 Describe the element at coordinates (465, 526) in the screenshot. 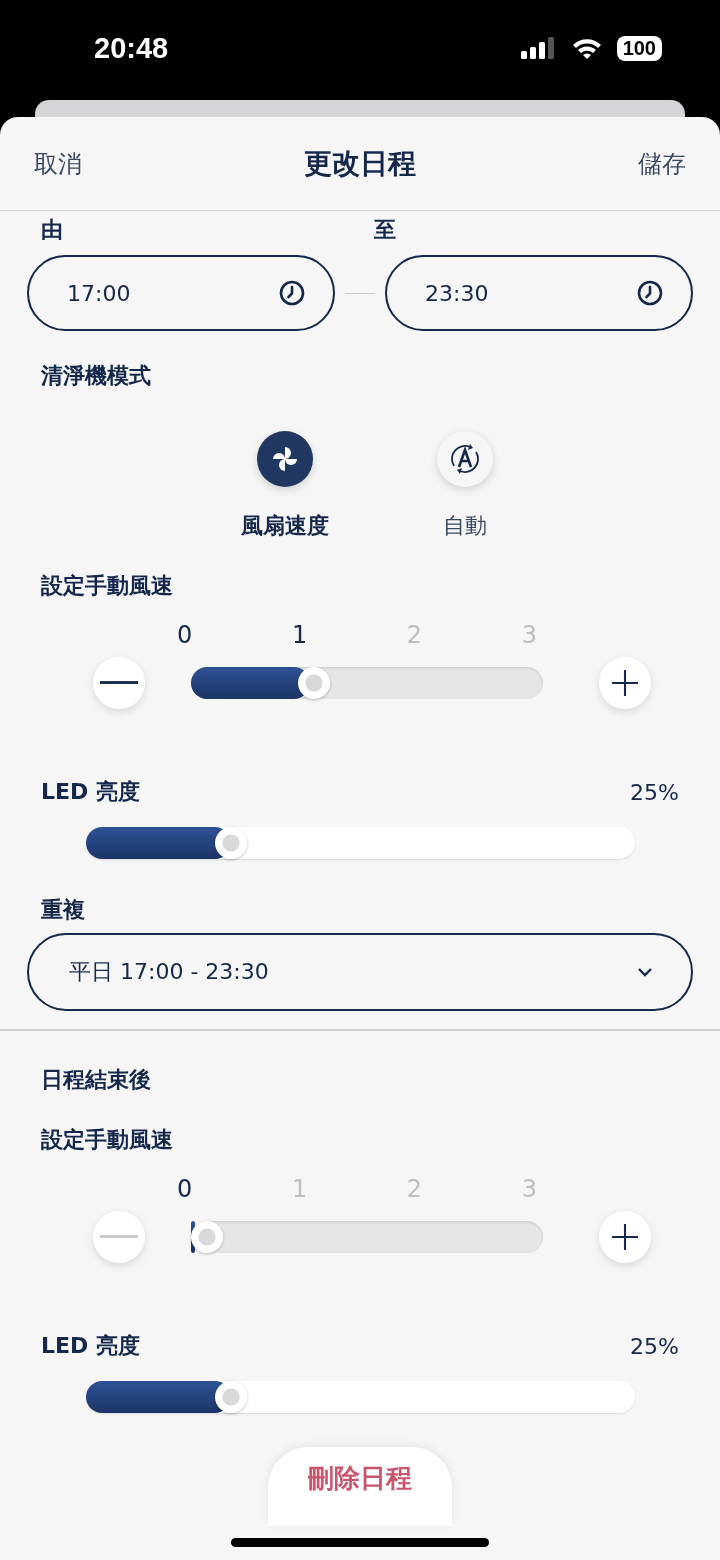

I see `mode-label: 自動` at that location.